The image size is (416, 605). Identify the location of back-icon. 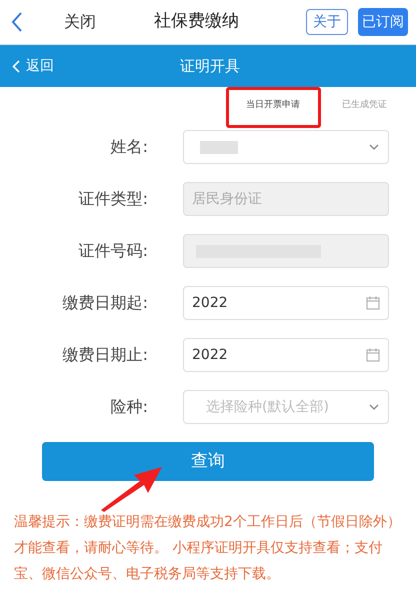
(17, 22).